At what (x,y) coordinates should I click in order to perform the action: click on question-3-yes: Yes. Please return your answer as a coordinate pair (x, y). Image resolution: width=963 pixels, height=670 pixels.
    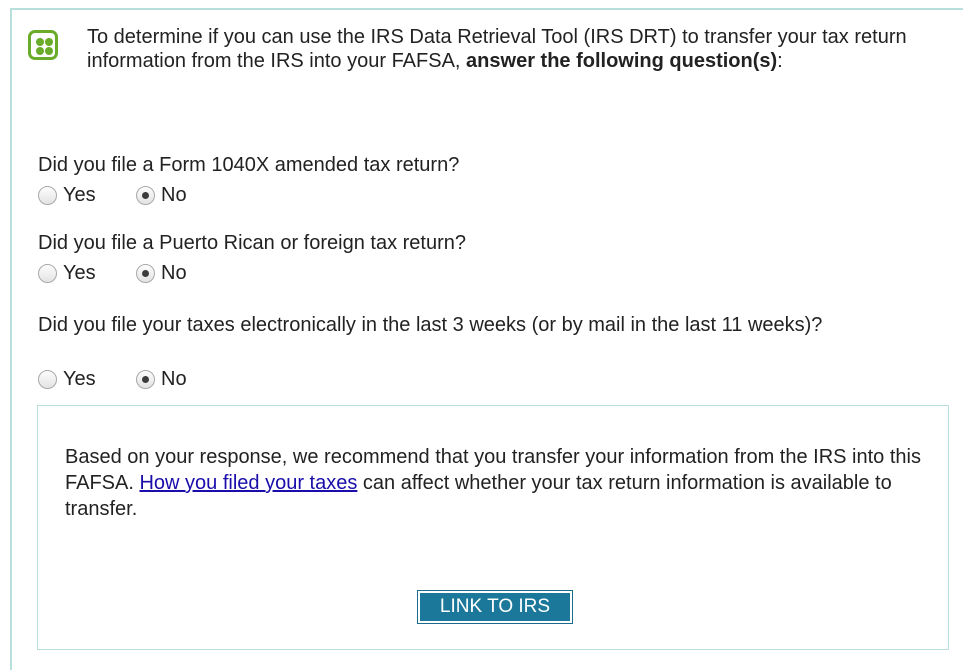
    Looking at the image, I should click on (67, 379).